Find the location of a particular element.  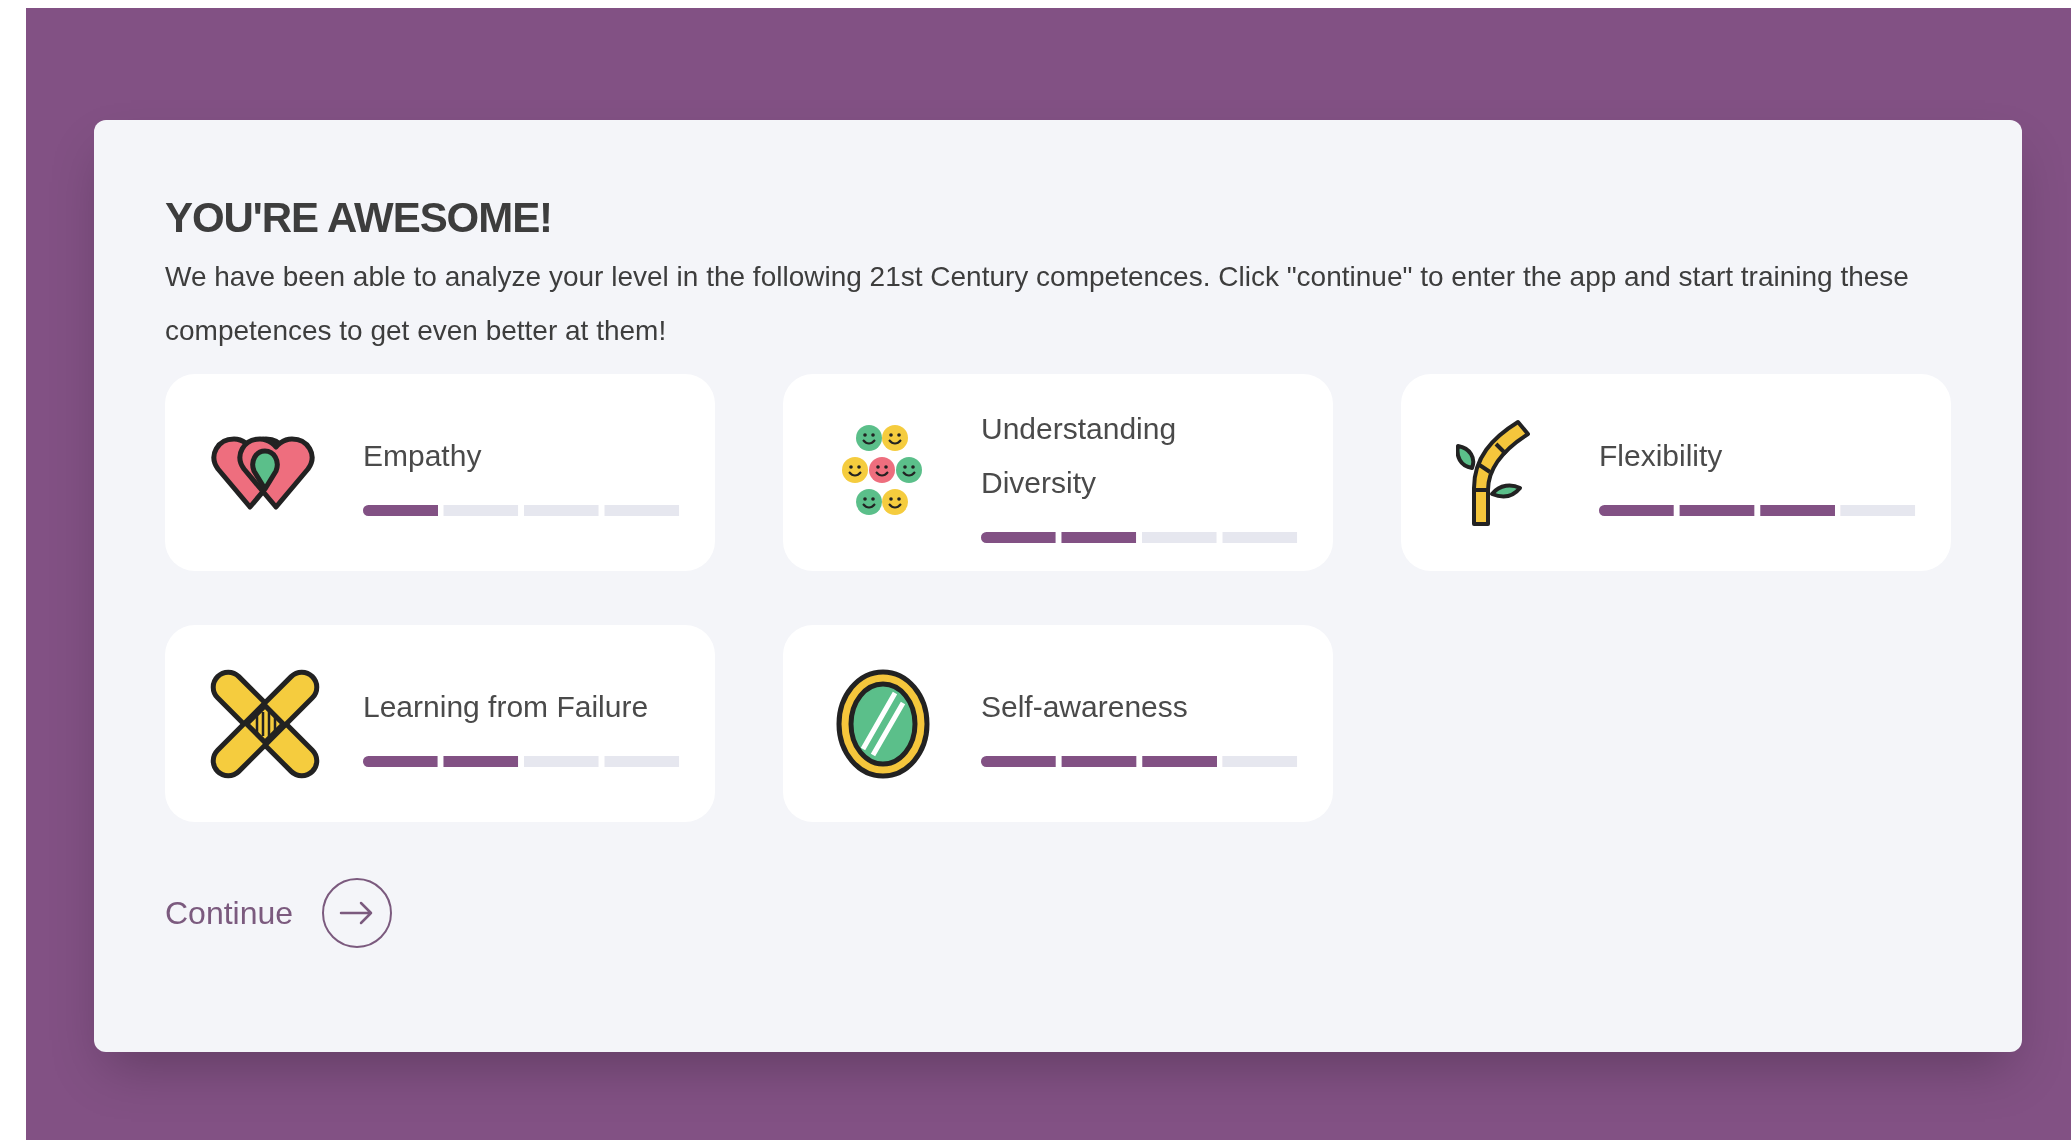

continue-button: Continue is located at coordinates (279, 913).